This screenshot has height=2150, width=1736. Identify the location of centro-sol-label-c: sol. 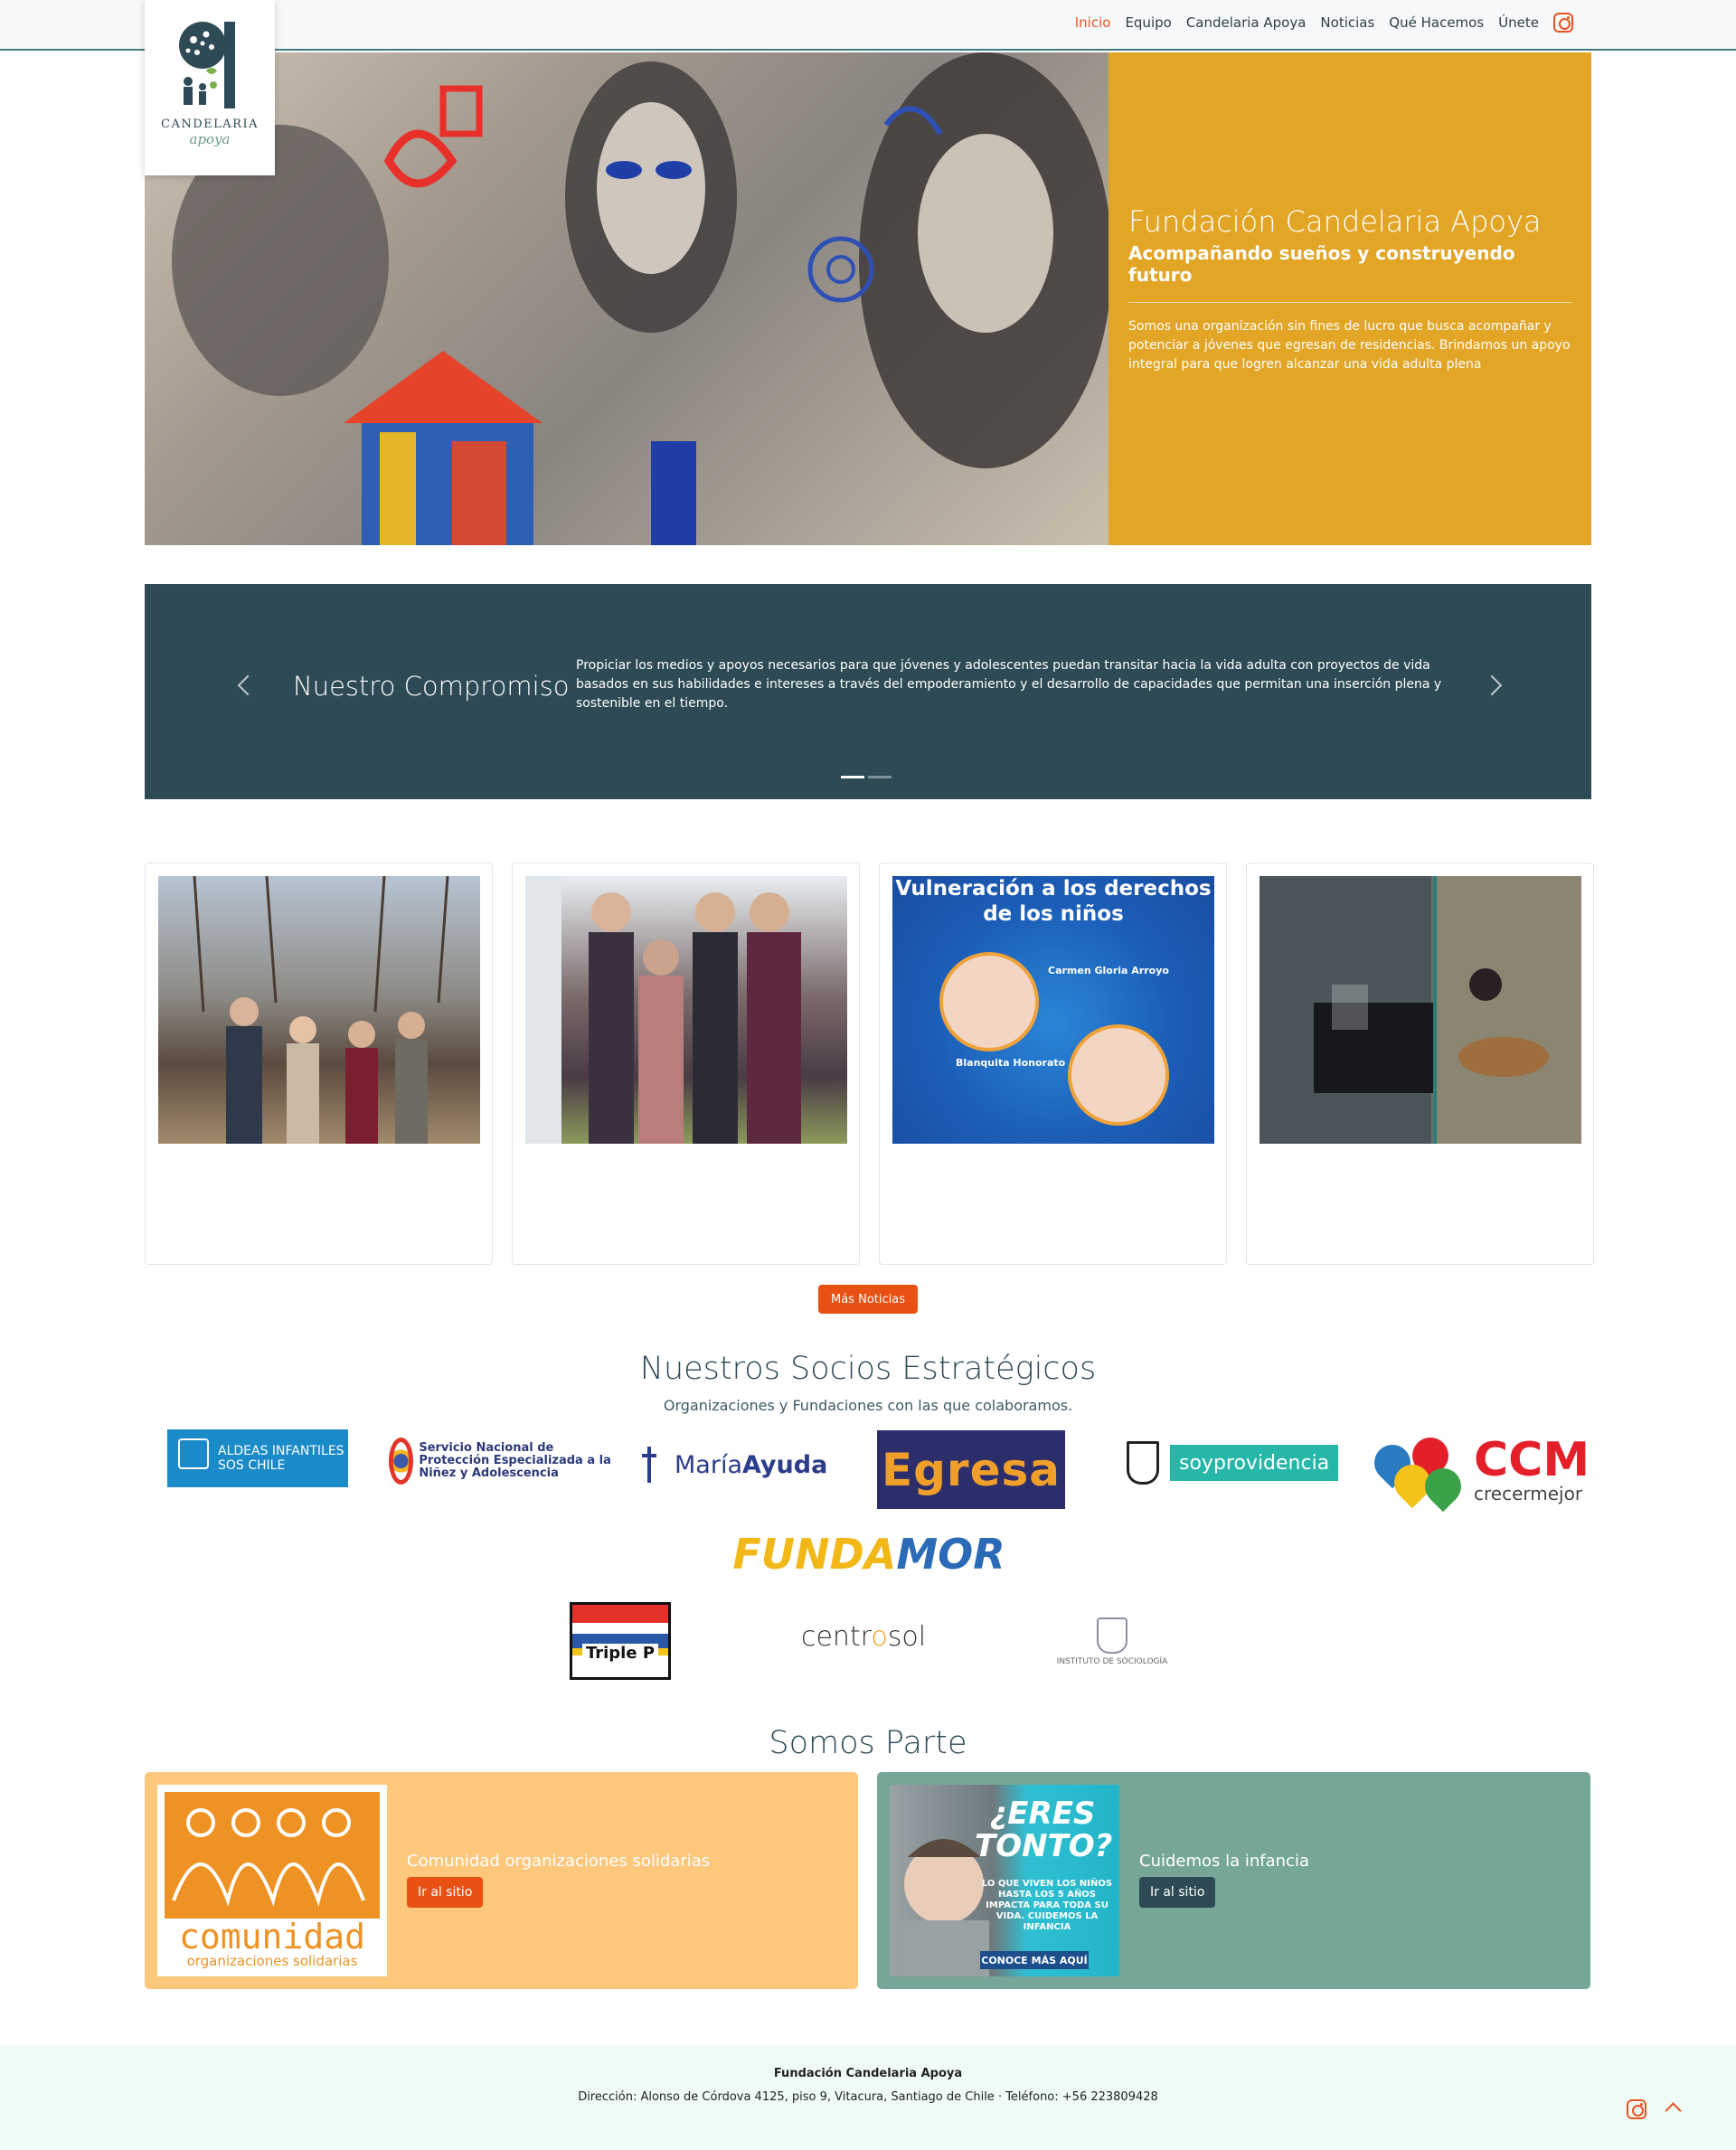
(907, 1636).